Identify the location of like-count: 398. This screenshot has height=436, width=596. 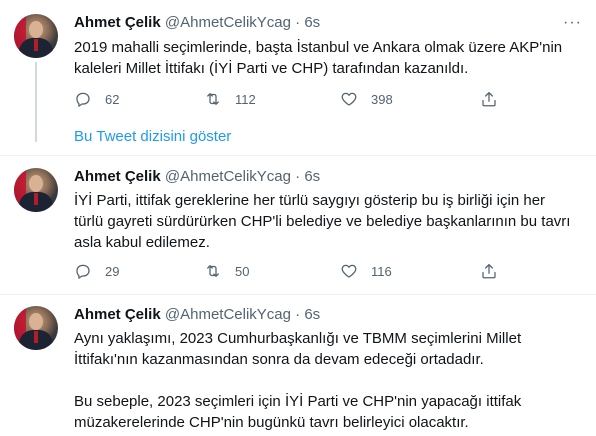
(382, 99).